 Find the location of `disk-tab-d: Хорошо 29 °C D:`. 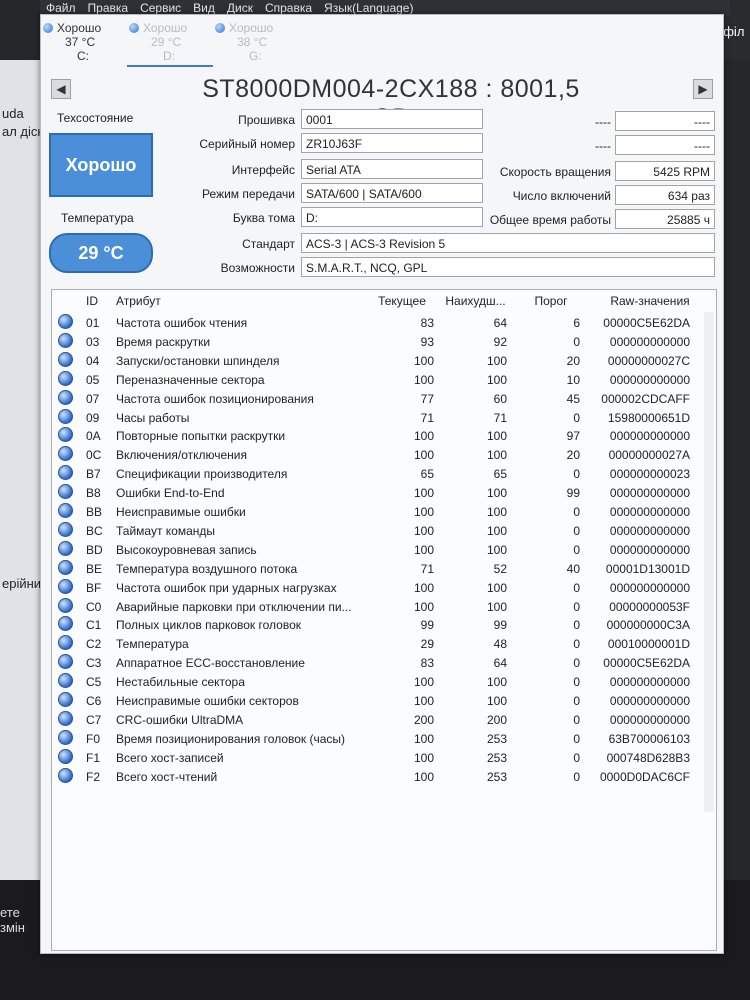

disk-tab-d: Хорошо 29 °C D: is located at coordinates (170, 43).